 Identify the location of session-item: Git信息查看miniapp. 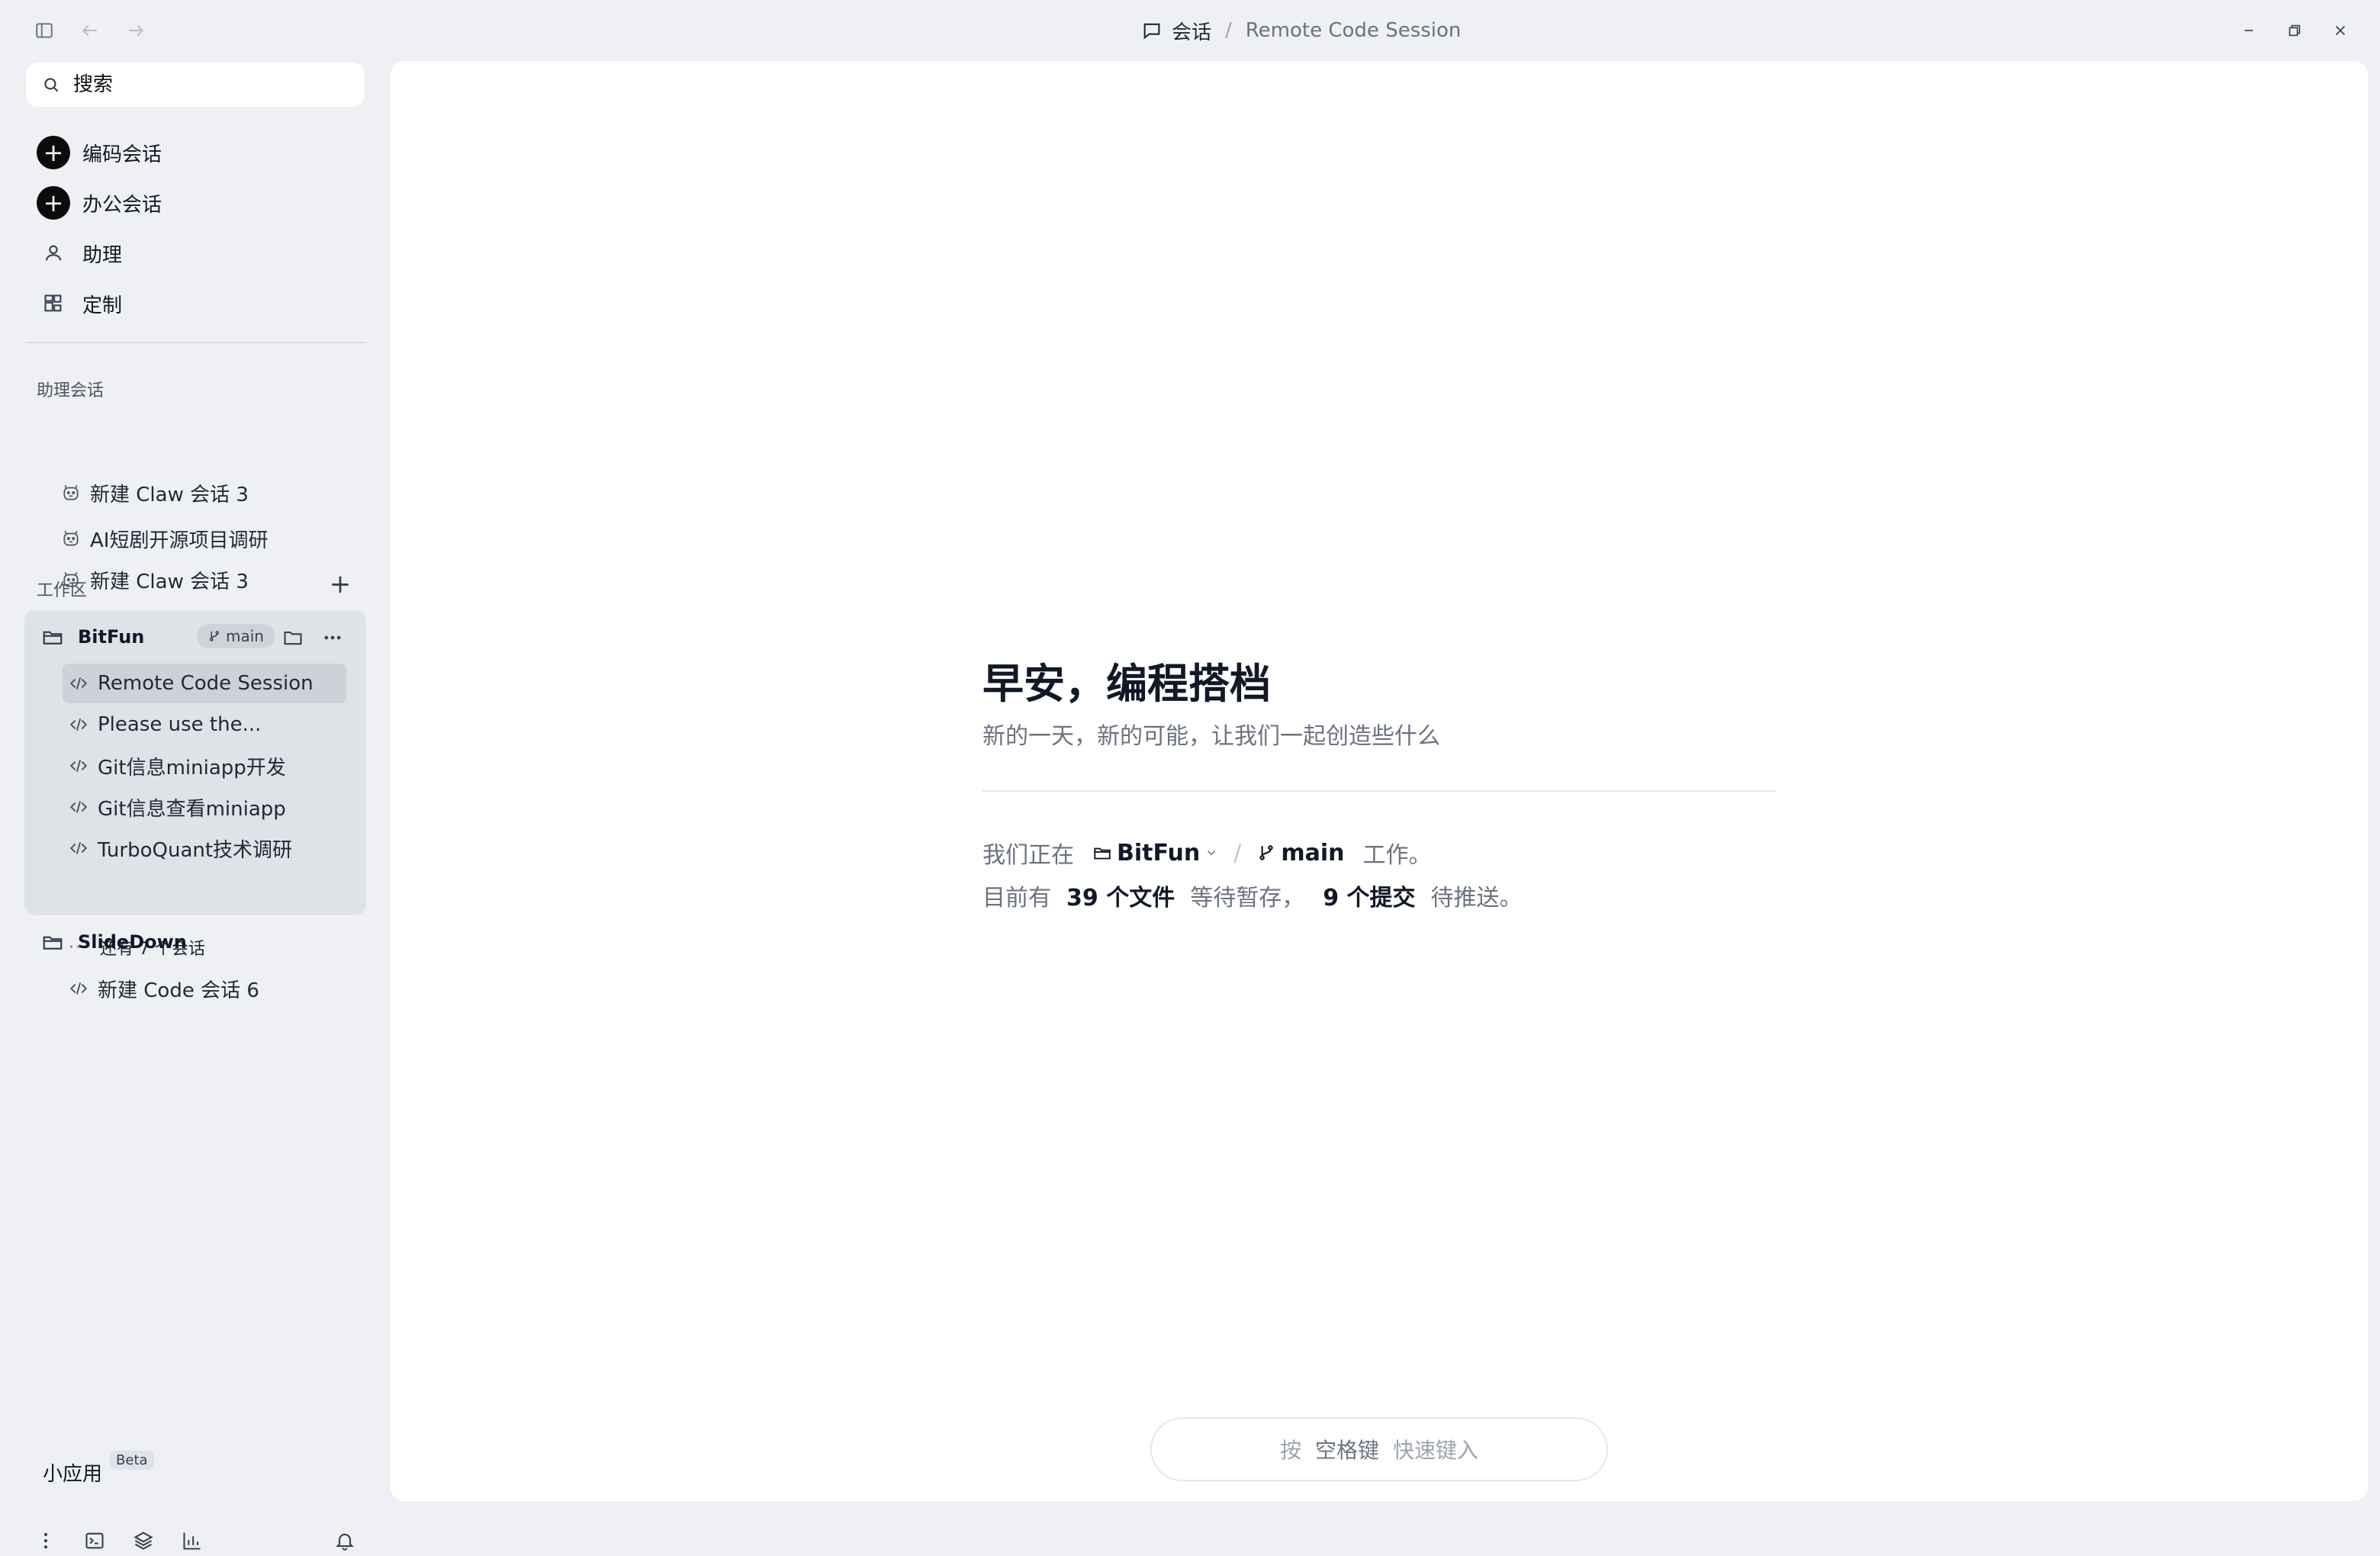
(204, 807).